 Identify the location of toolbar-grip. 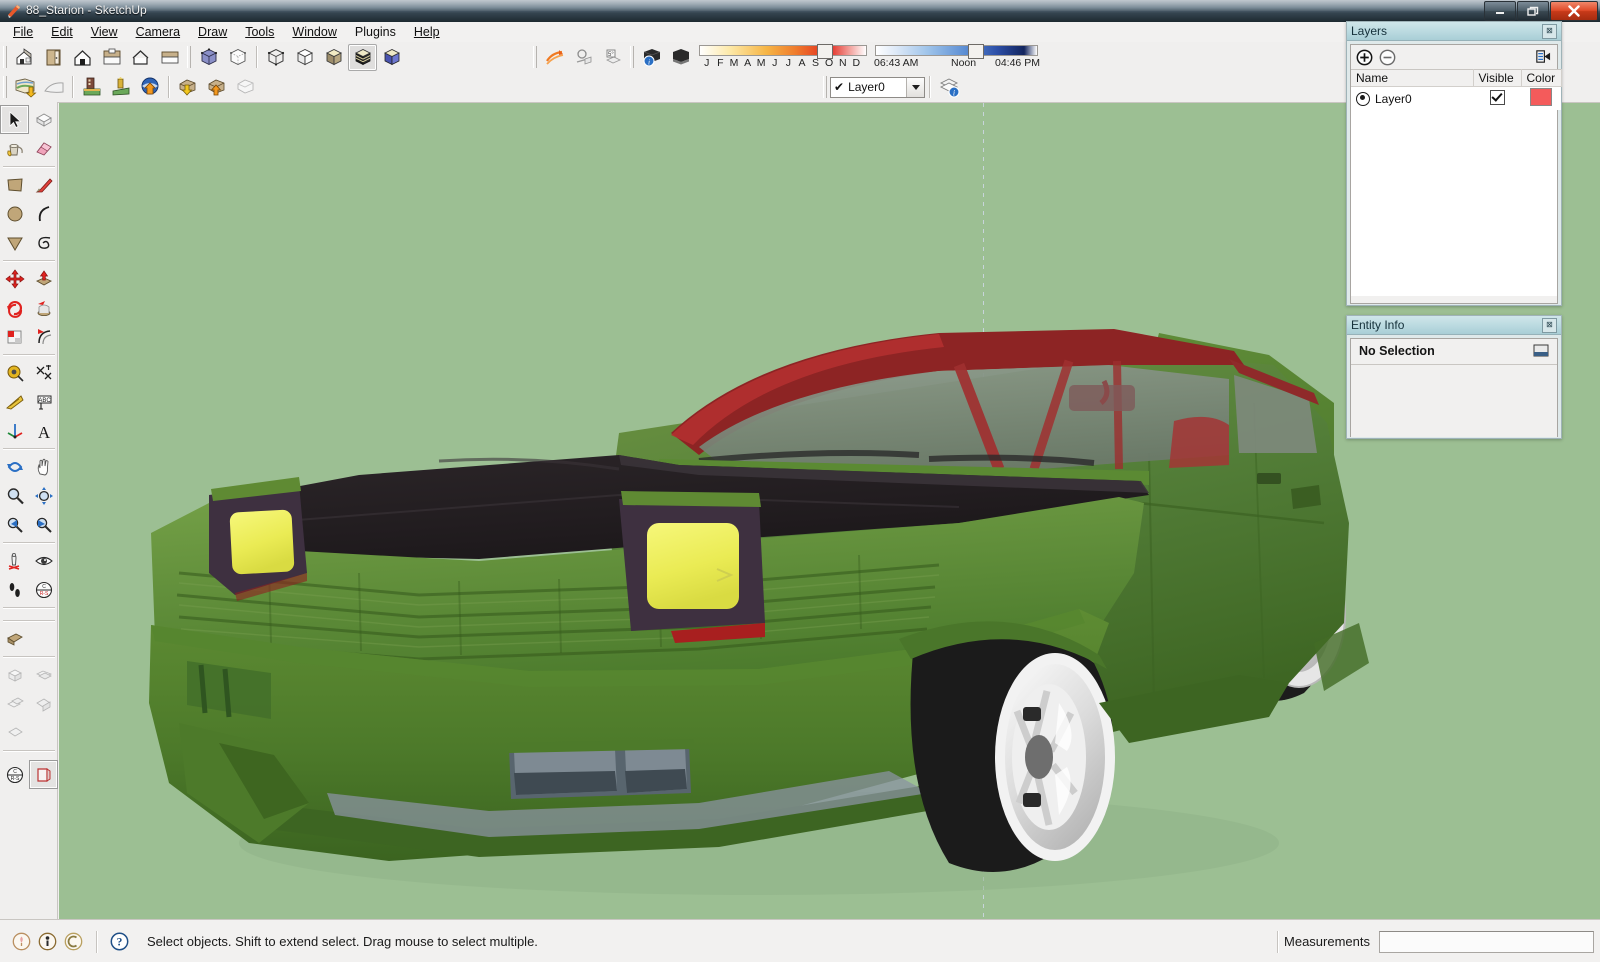
(5, 57).